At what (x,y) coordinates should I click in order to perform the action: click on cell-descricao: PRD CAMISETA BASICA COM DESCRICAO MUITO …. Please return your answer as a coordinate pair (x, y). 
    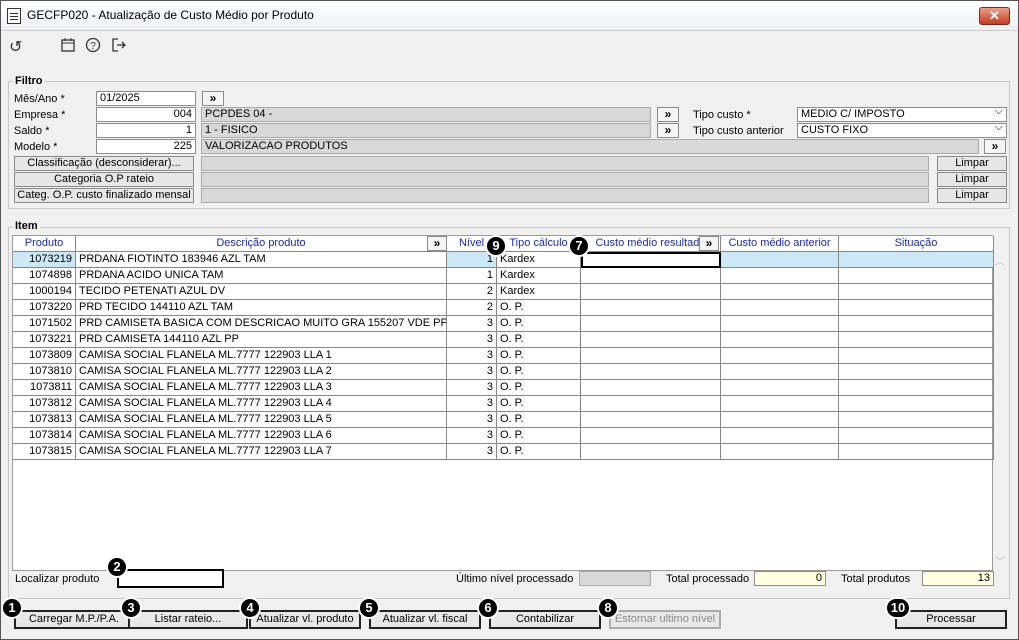
    Looking at the image, I should click on (261, 324).